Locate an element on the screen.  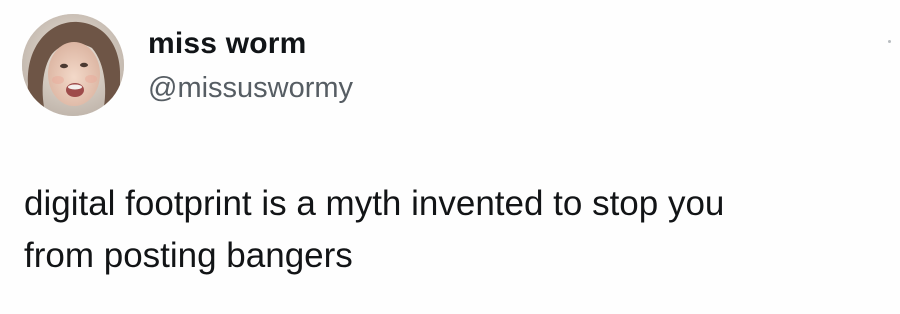
profile-avatar is located at coordinates (73, 65).